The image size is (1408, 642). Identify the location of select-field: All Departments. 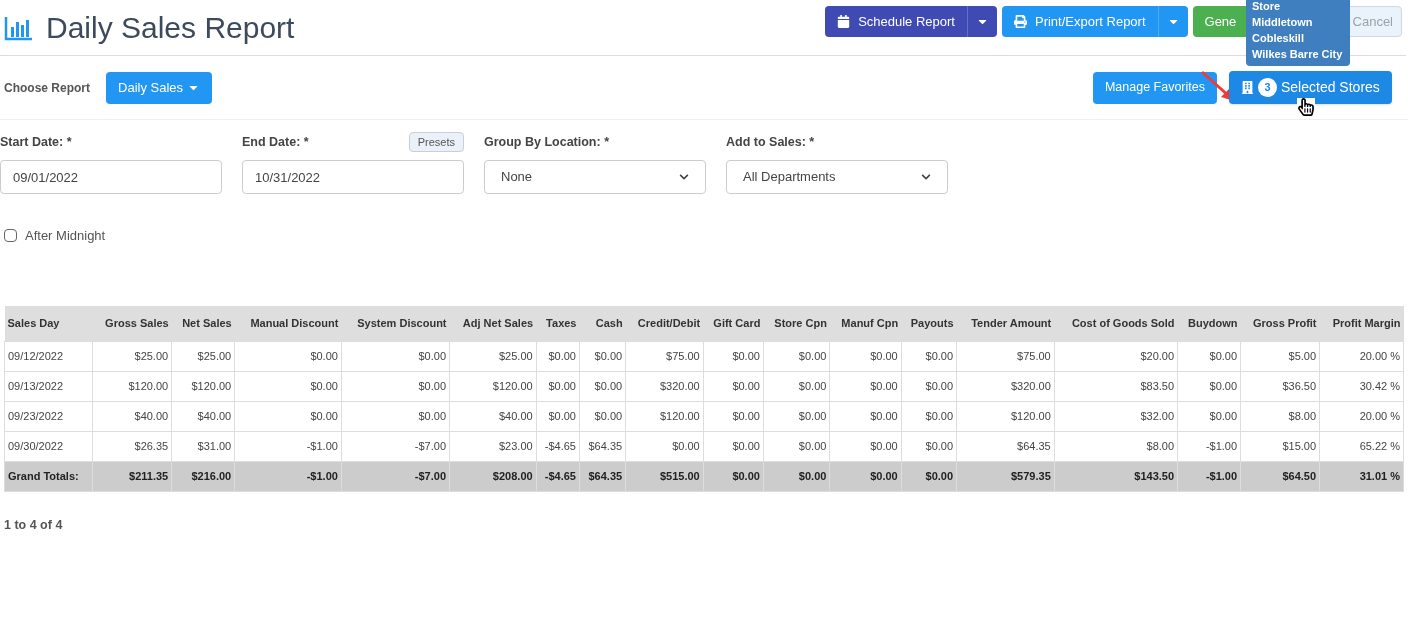
(837, 177).